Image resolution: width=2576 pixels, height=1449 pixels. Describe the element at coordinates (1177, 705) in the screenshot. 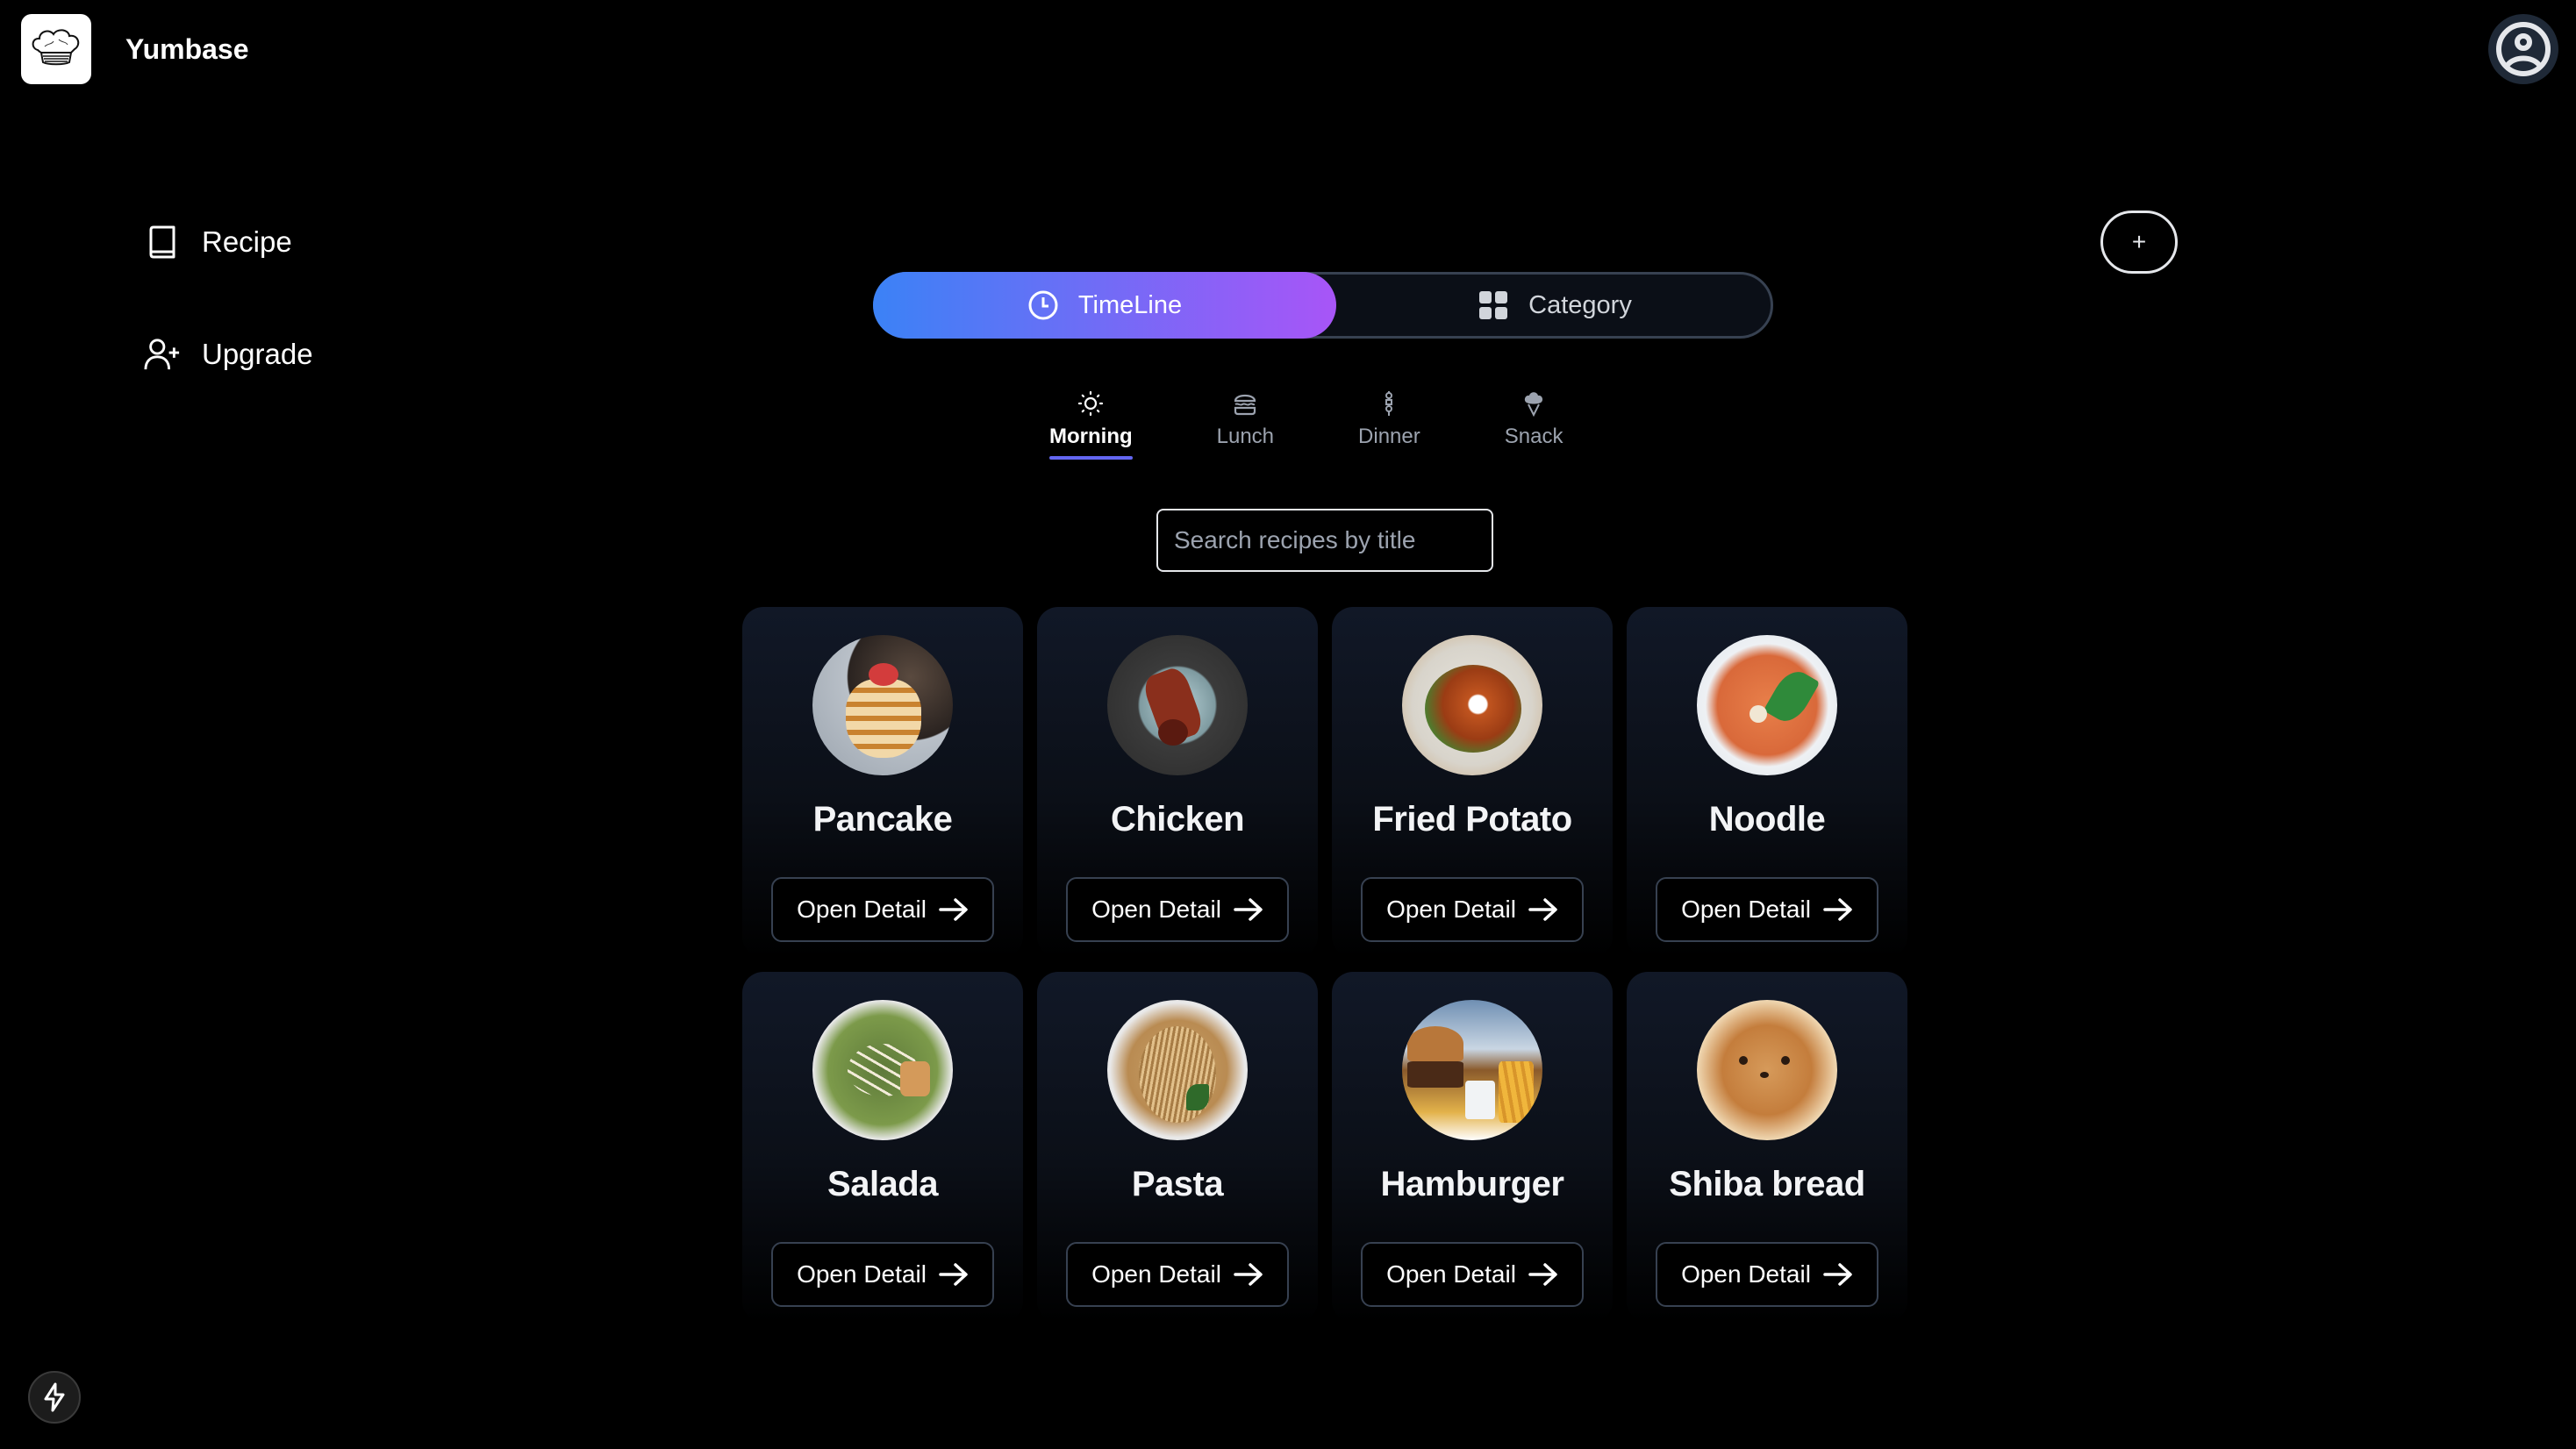

I see `recipe-image-chicken` at that location.